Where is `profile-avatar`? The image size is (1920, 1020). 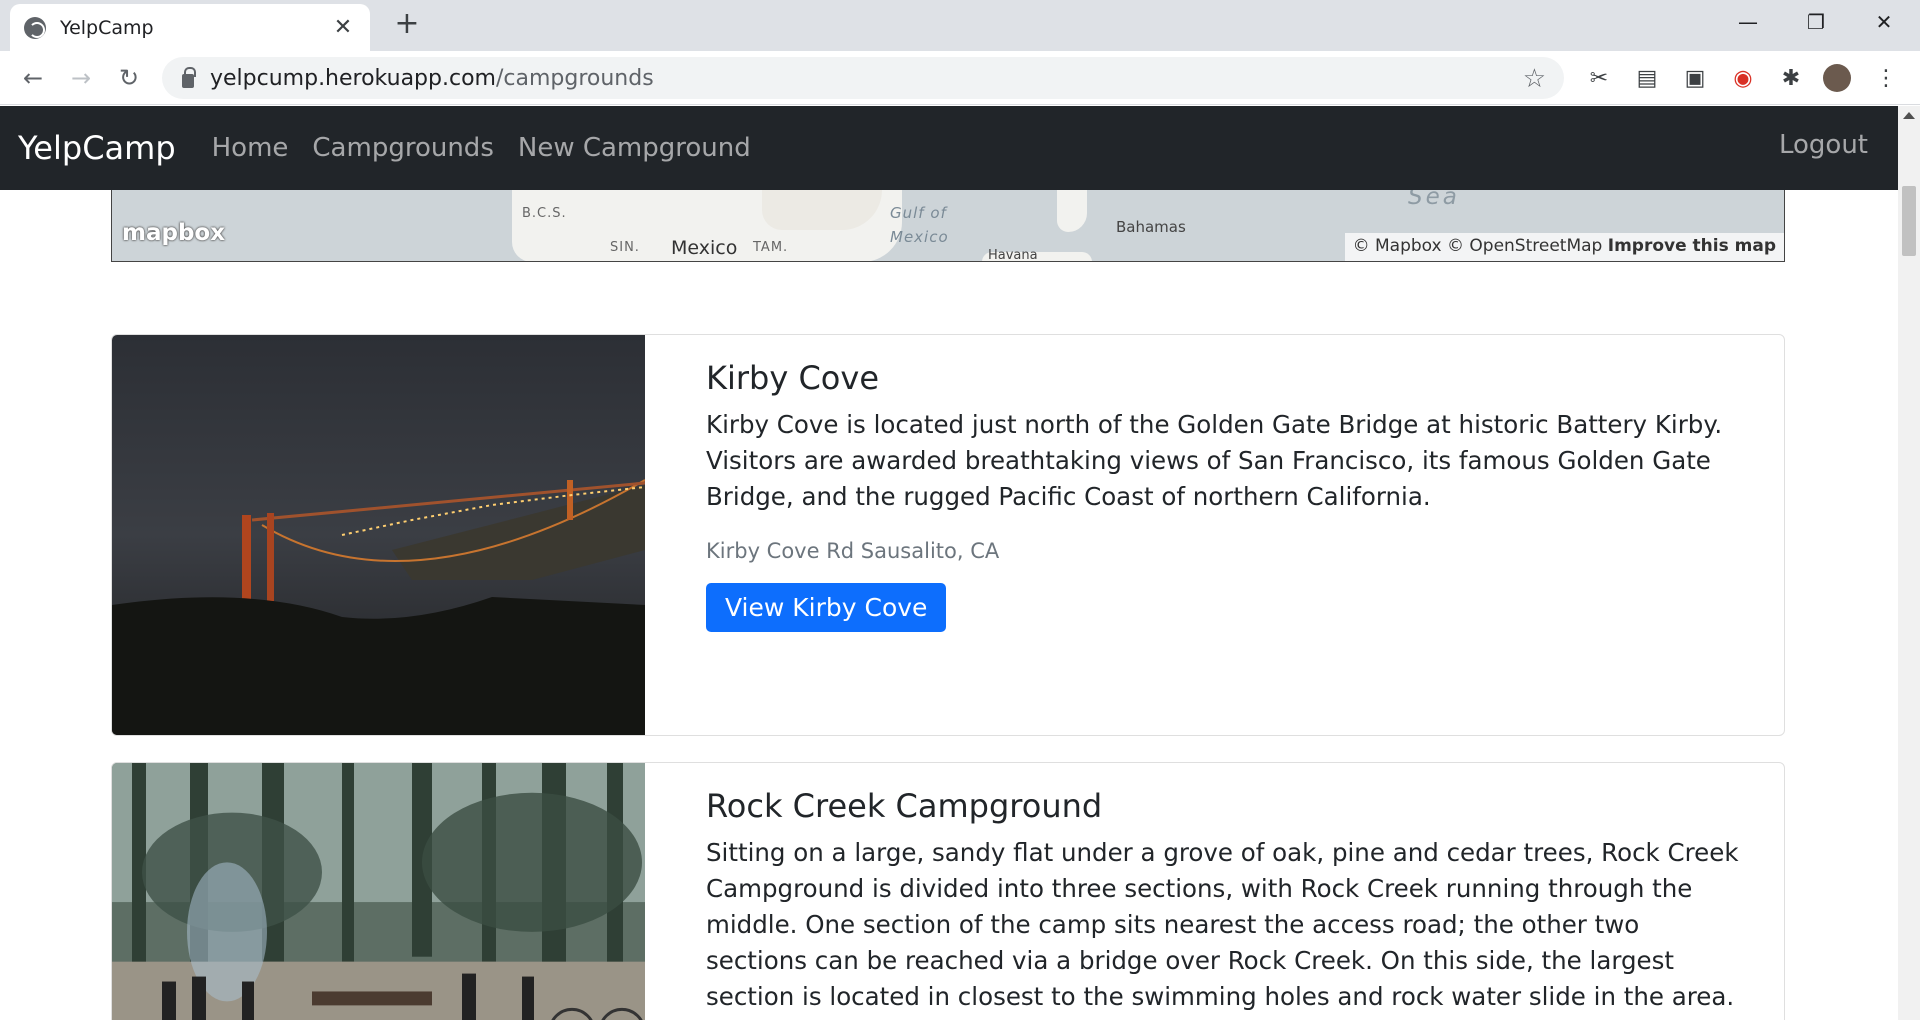
profile-avatar is located at coordinates (1837, 78).